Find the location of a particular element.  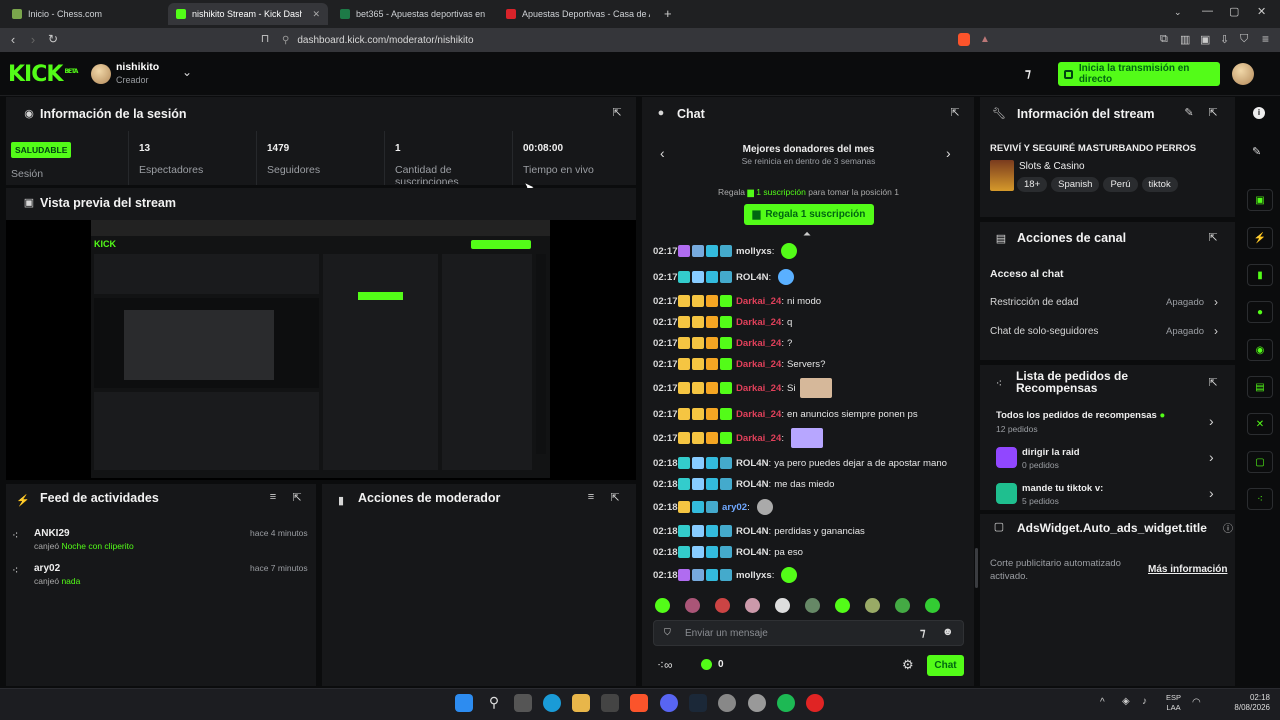

chat-scrollbar is located at coordinates (976, 568).